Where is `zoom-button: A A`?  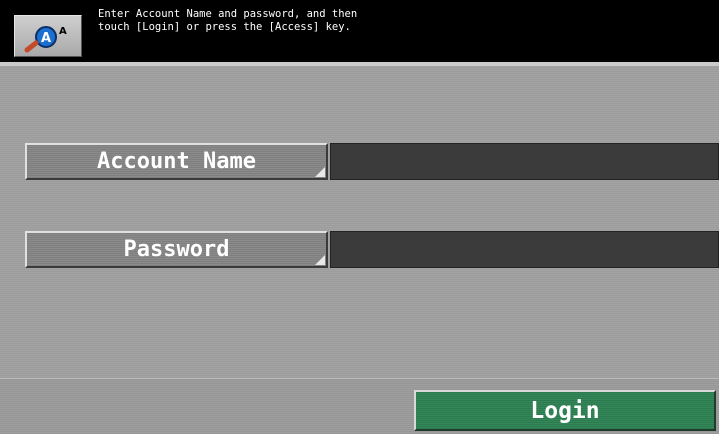 zoom-button: A A is located at coordinates (48, 36).